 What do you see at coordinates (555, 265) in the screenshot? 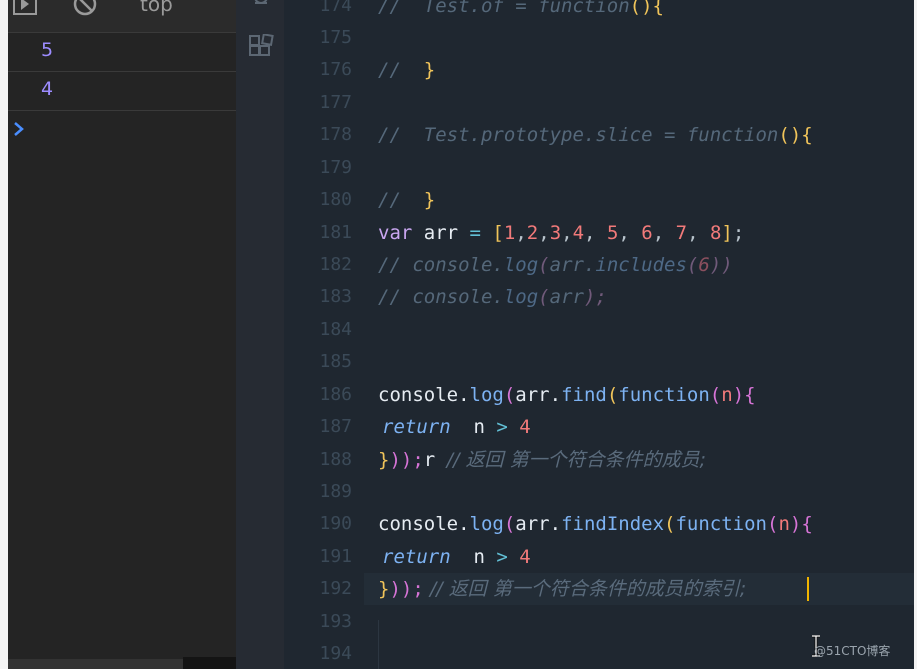
I see `code-line: // console.log(arr.includes(6))` at bounding box center [555, 265].